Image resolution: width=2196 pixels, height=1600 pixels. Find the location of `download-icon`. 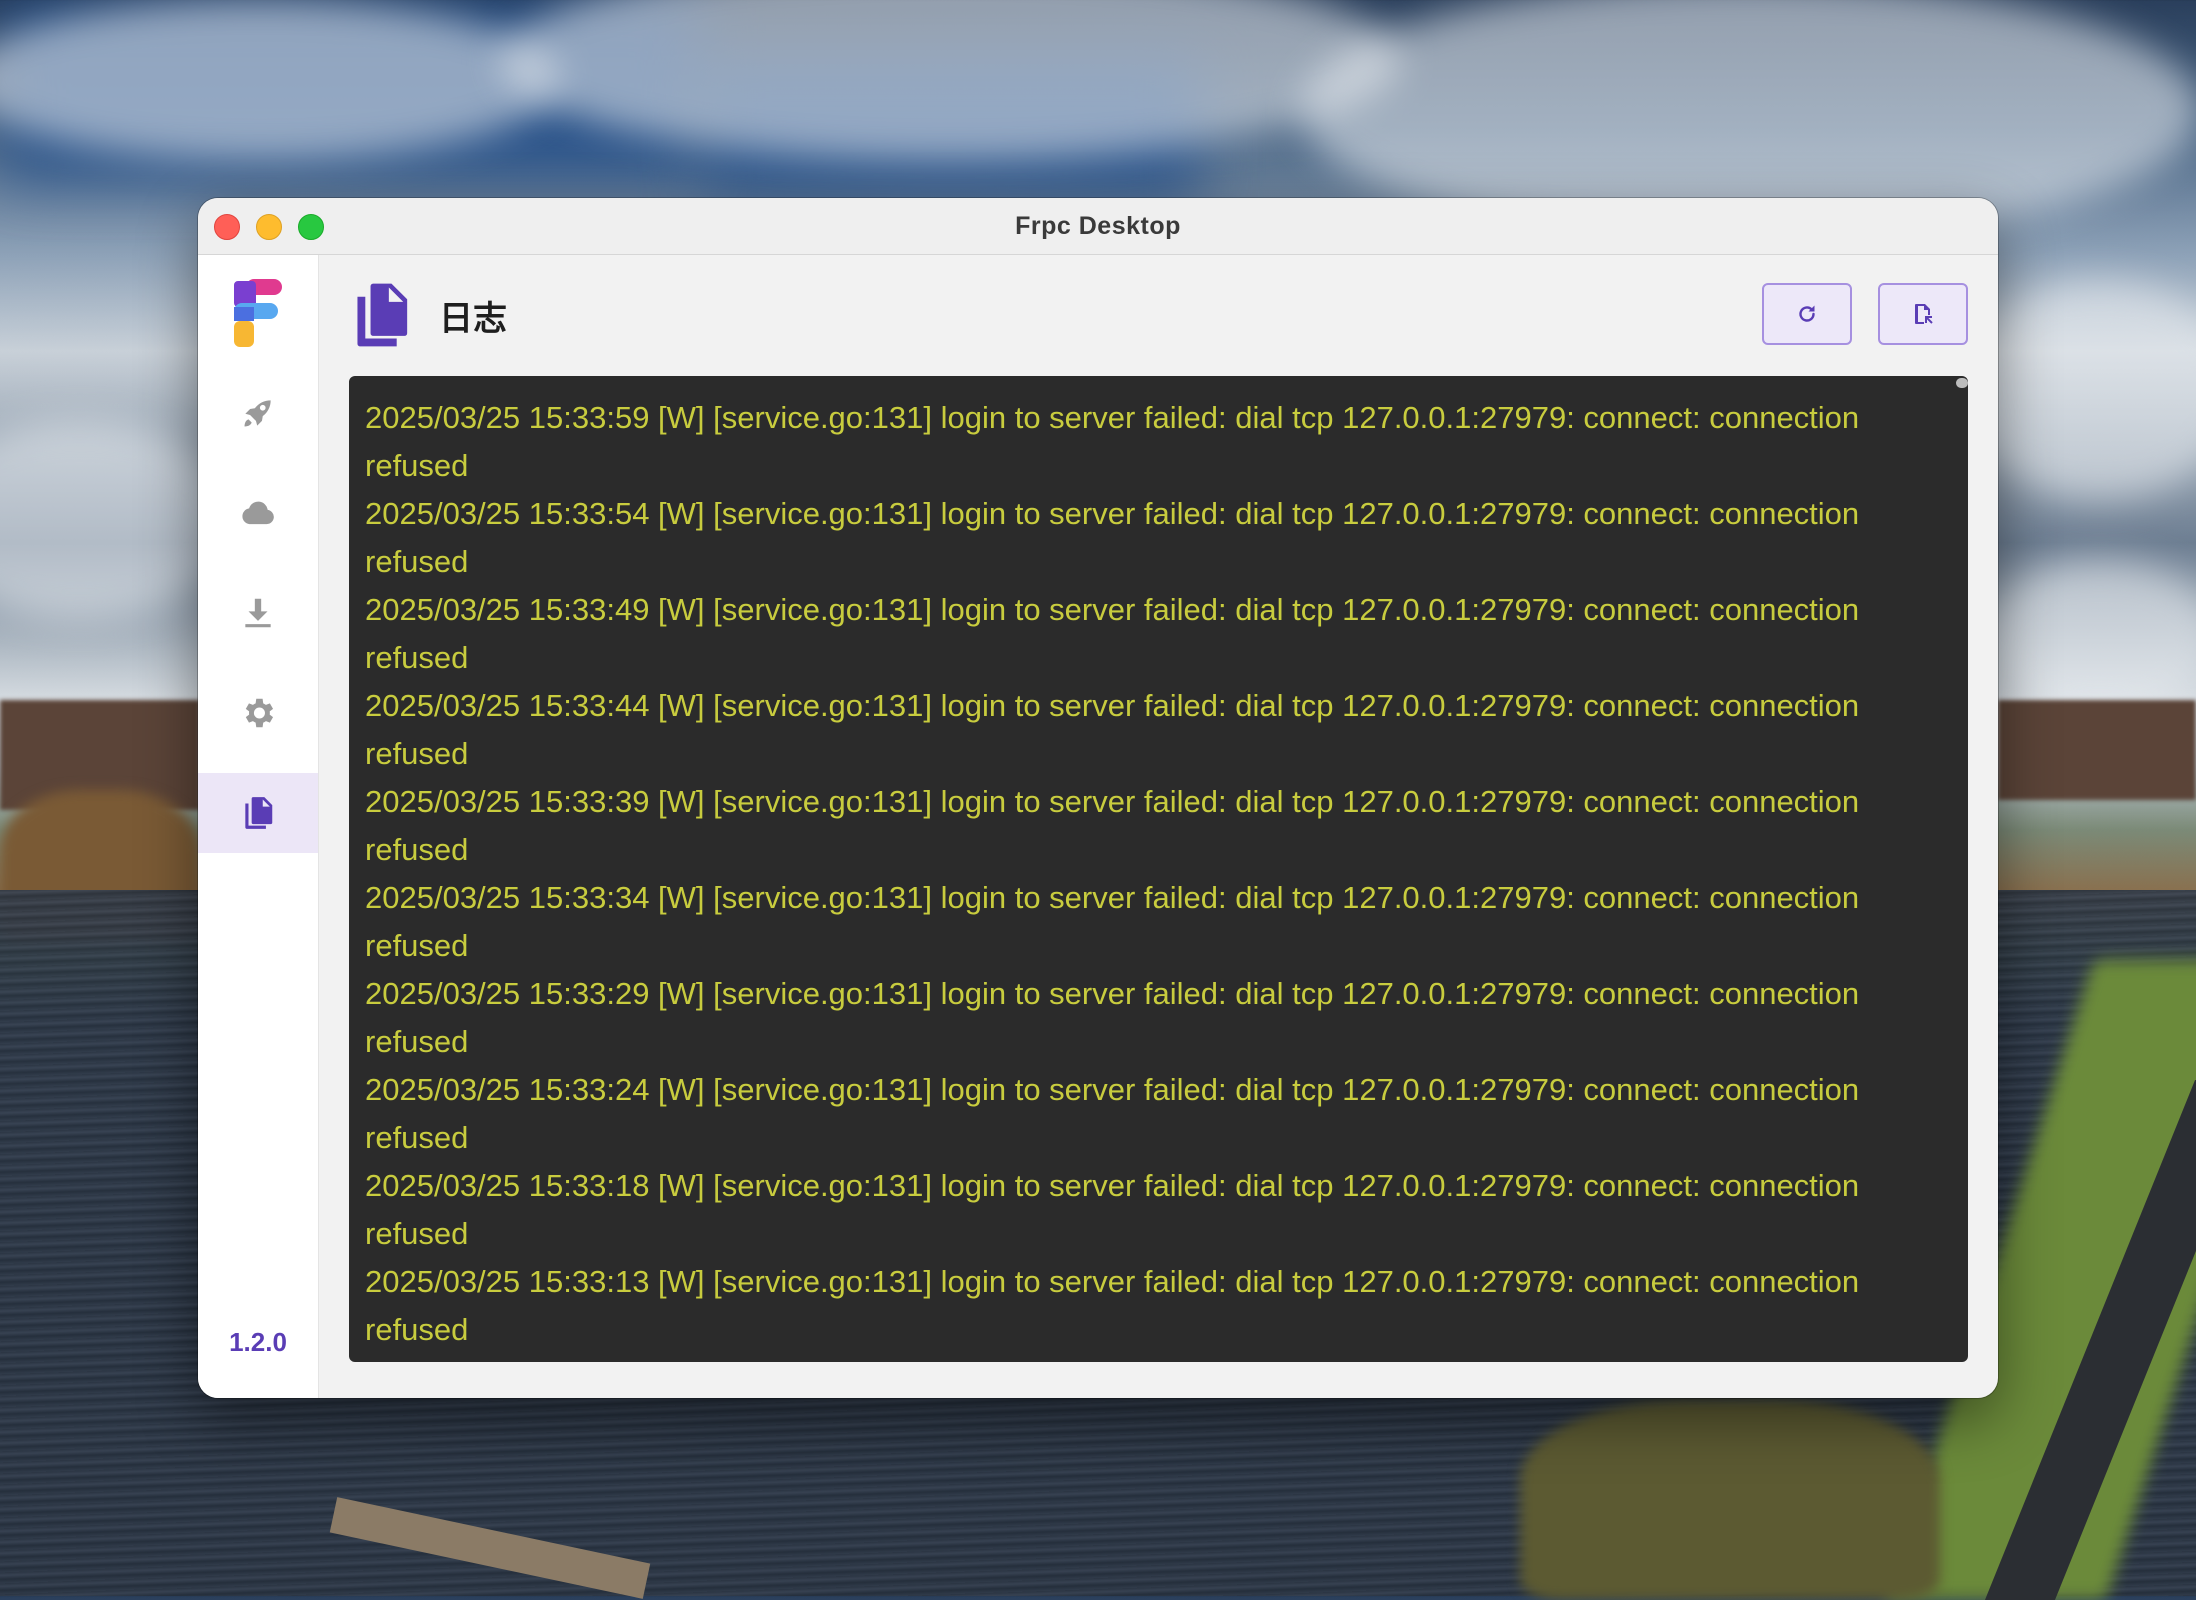

download-icon is located at coordinates (258, 613).